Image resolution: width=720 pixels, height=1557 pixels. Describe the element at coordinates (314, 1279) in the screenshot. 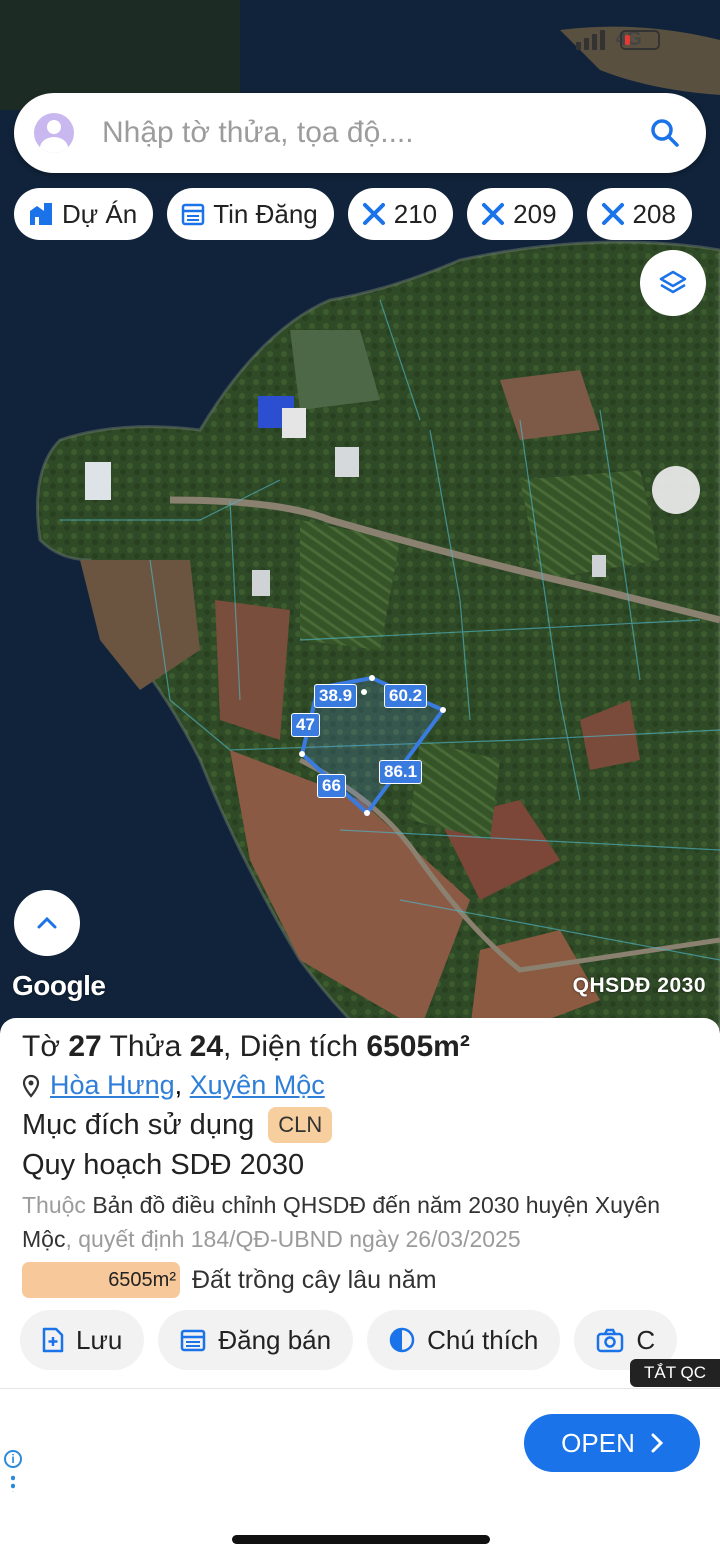

I see `land-type-label: Đất trồng cây lâu năm` at that location.